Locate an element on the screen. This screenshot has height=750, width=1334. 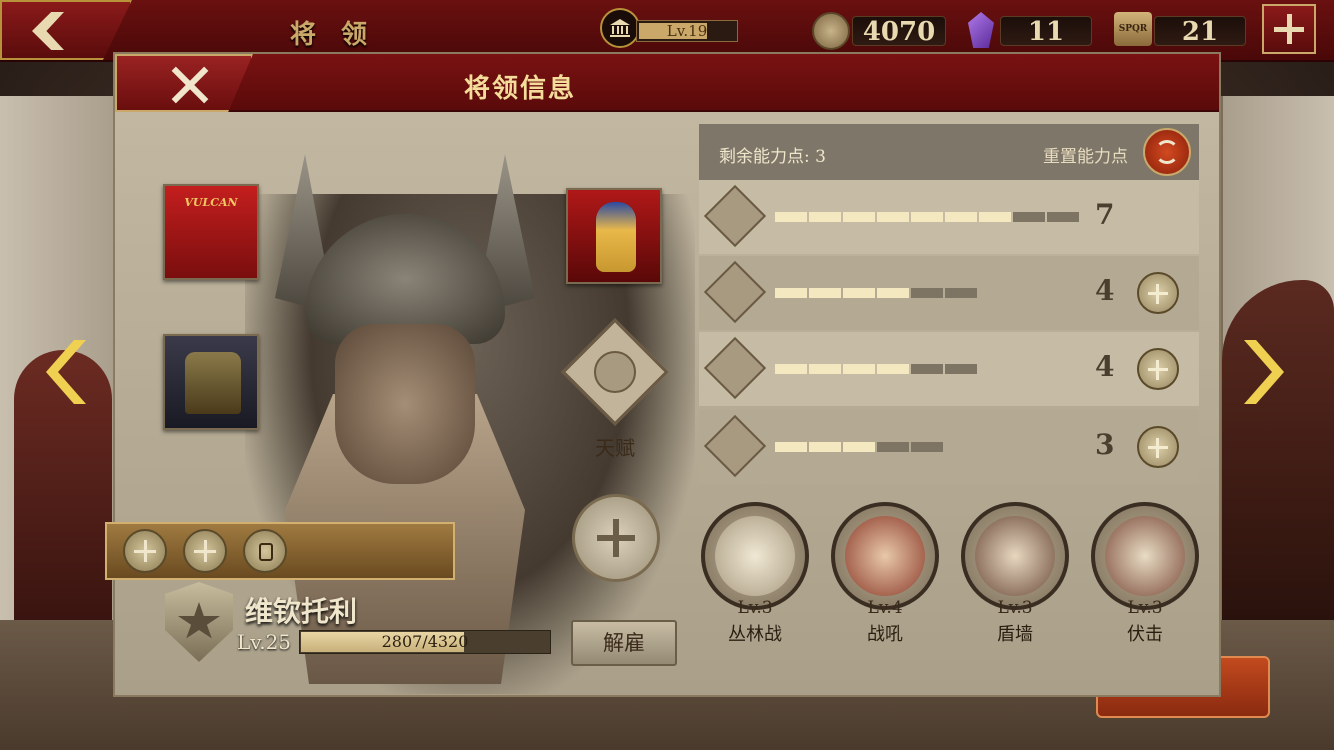
skill-war-cry is located at coordinates (885, 556).